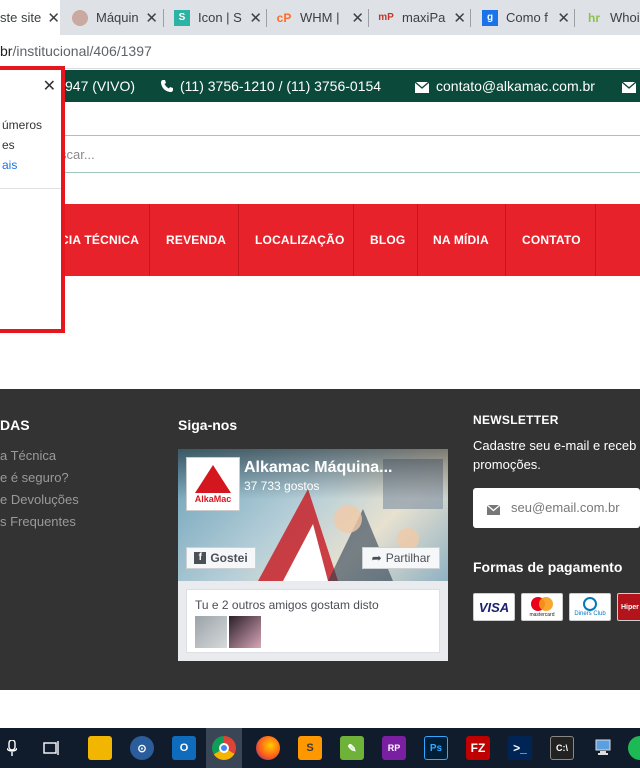  Describe the element at coordinates (565, 507) in the screenshot. I see `email-placeholder: seu@email.com.br` at that location.